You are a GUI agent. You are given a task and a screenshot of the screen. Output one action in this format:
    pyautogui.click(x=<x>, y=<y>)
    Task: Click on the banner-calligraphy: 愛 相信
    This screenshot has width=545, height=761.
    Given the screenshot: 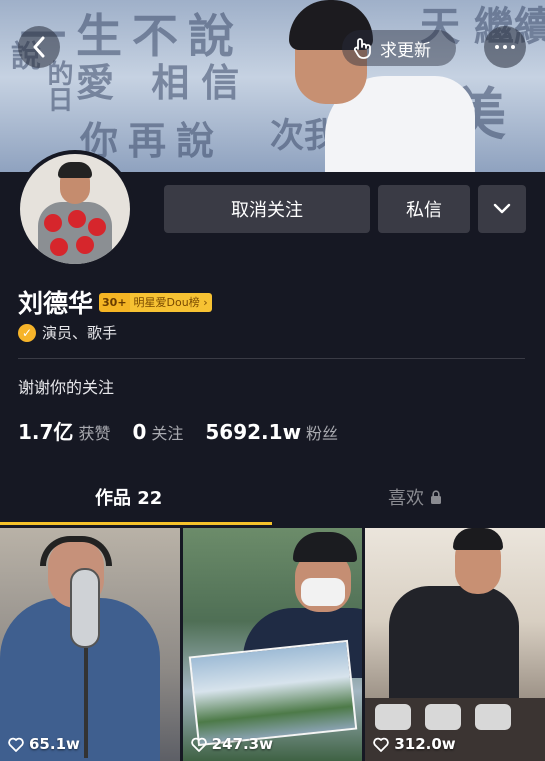 What is the action you would take?
    pyautogui.click(x=164, y=82)
    